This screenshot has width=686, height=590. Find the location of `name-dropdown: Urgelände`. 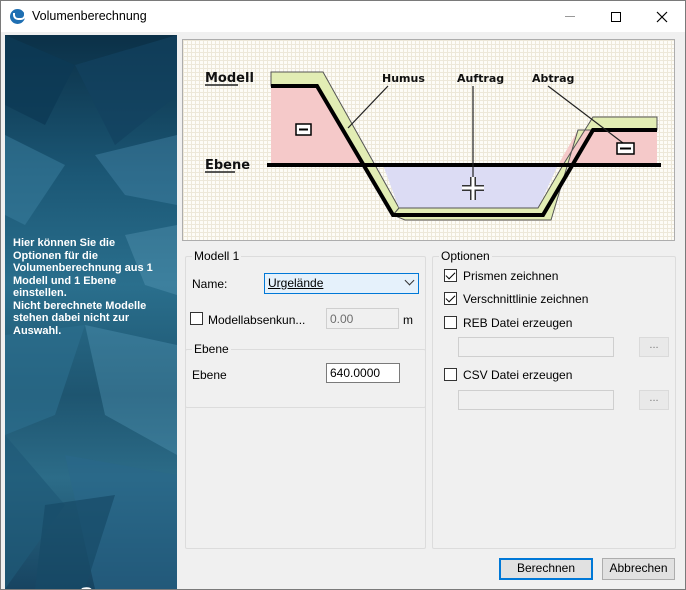

name-dropdown: Urgelände is located at coordinates (341, 283).